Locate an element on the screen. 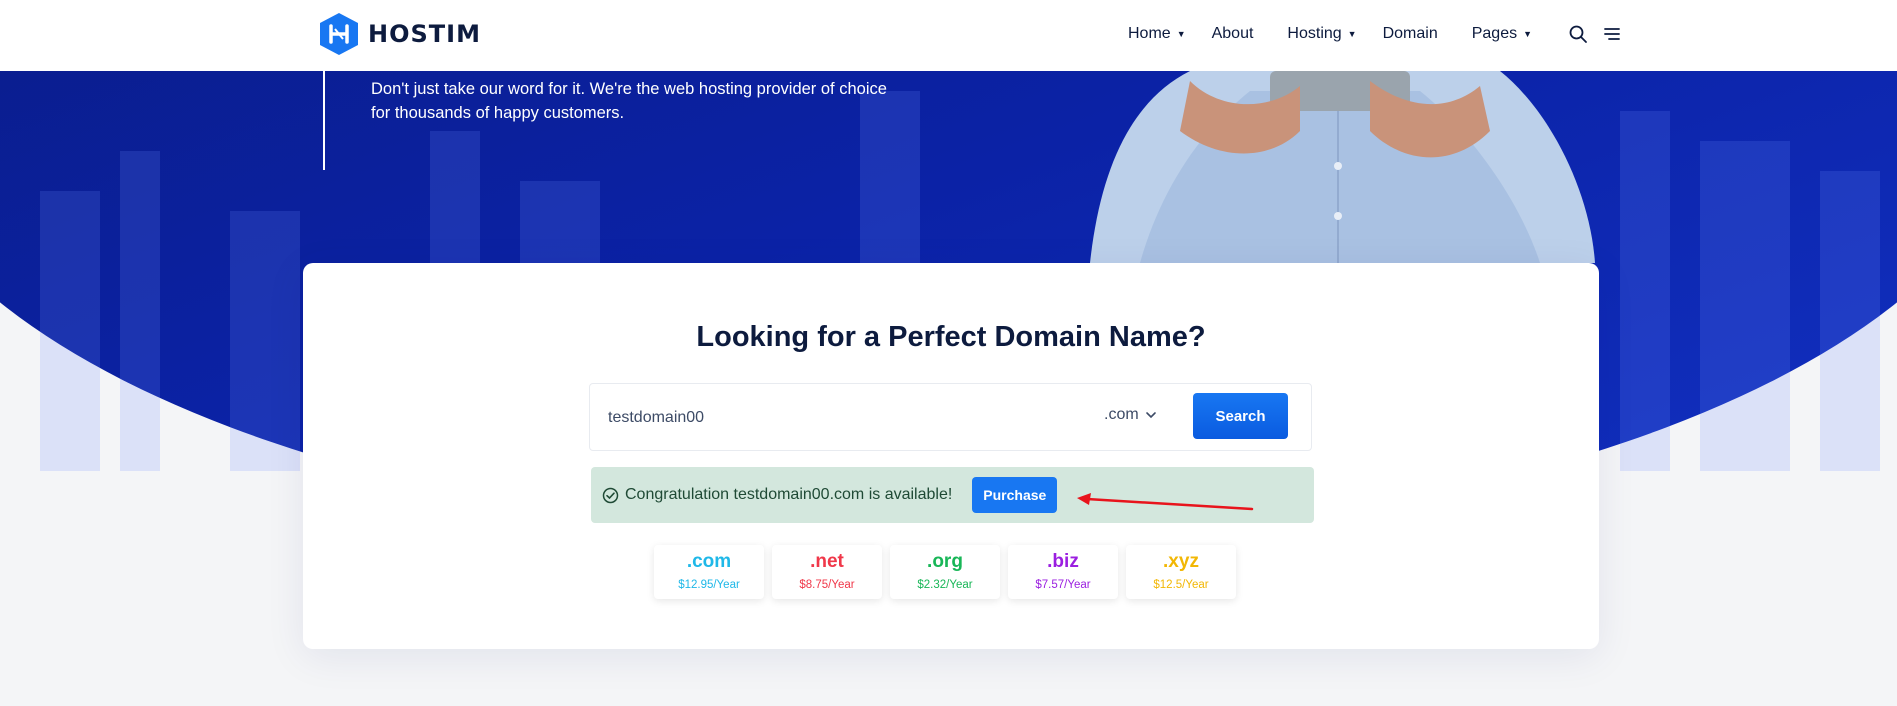  tld-price: $7.57/Year is located at coordinates (1063, 585).